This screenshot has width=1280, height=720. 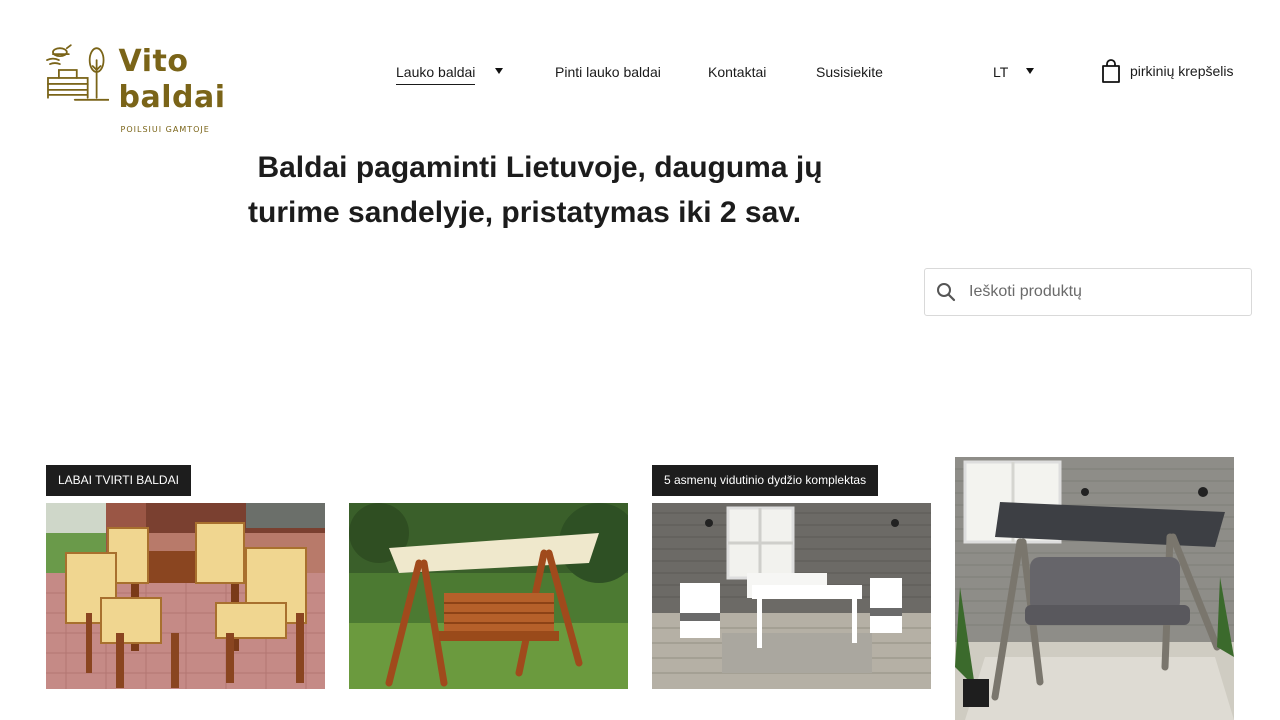 I want to click on product-badge: LABAI TVIRTI BALDAI, so click(x=118, y=480).